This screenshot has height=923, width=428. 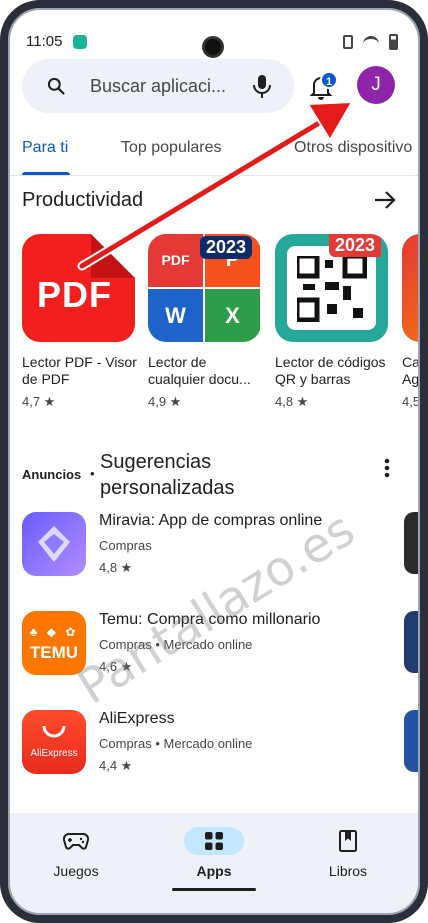 I want to click on app-rating: 4,9 ★, so click(x=165, y=401).